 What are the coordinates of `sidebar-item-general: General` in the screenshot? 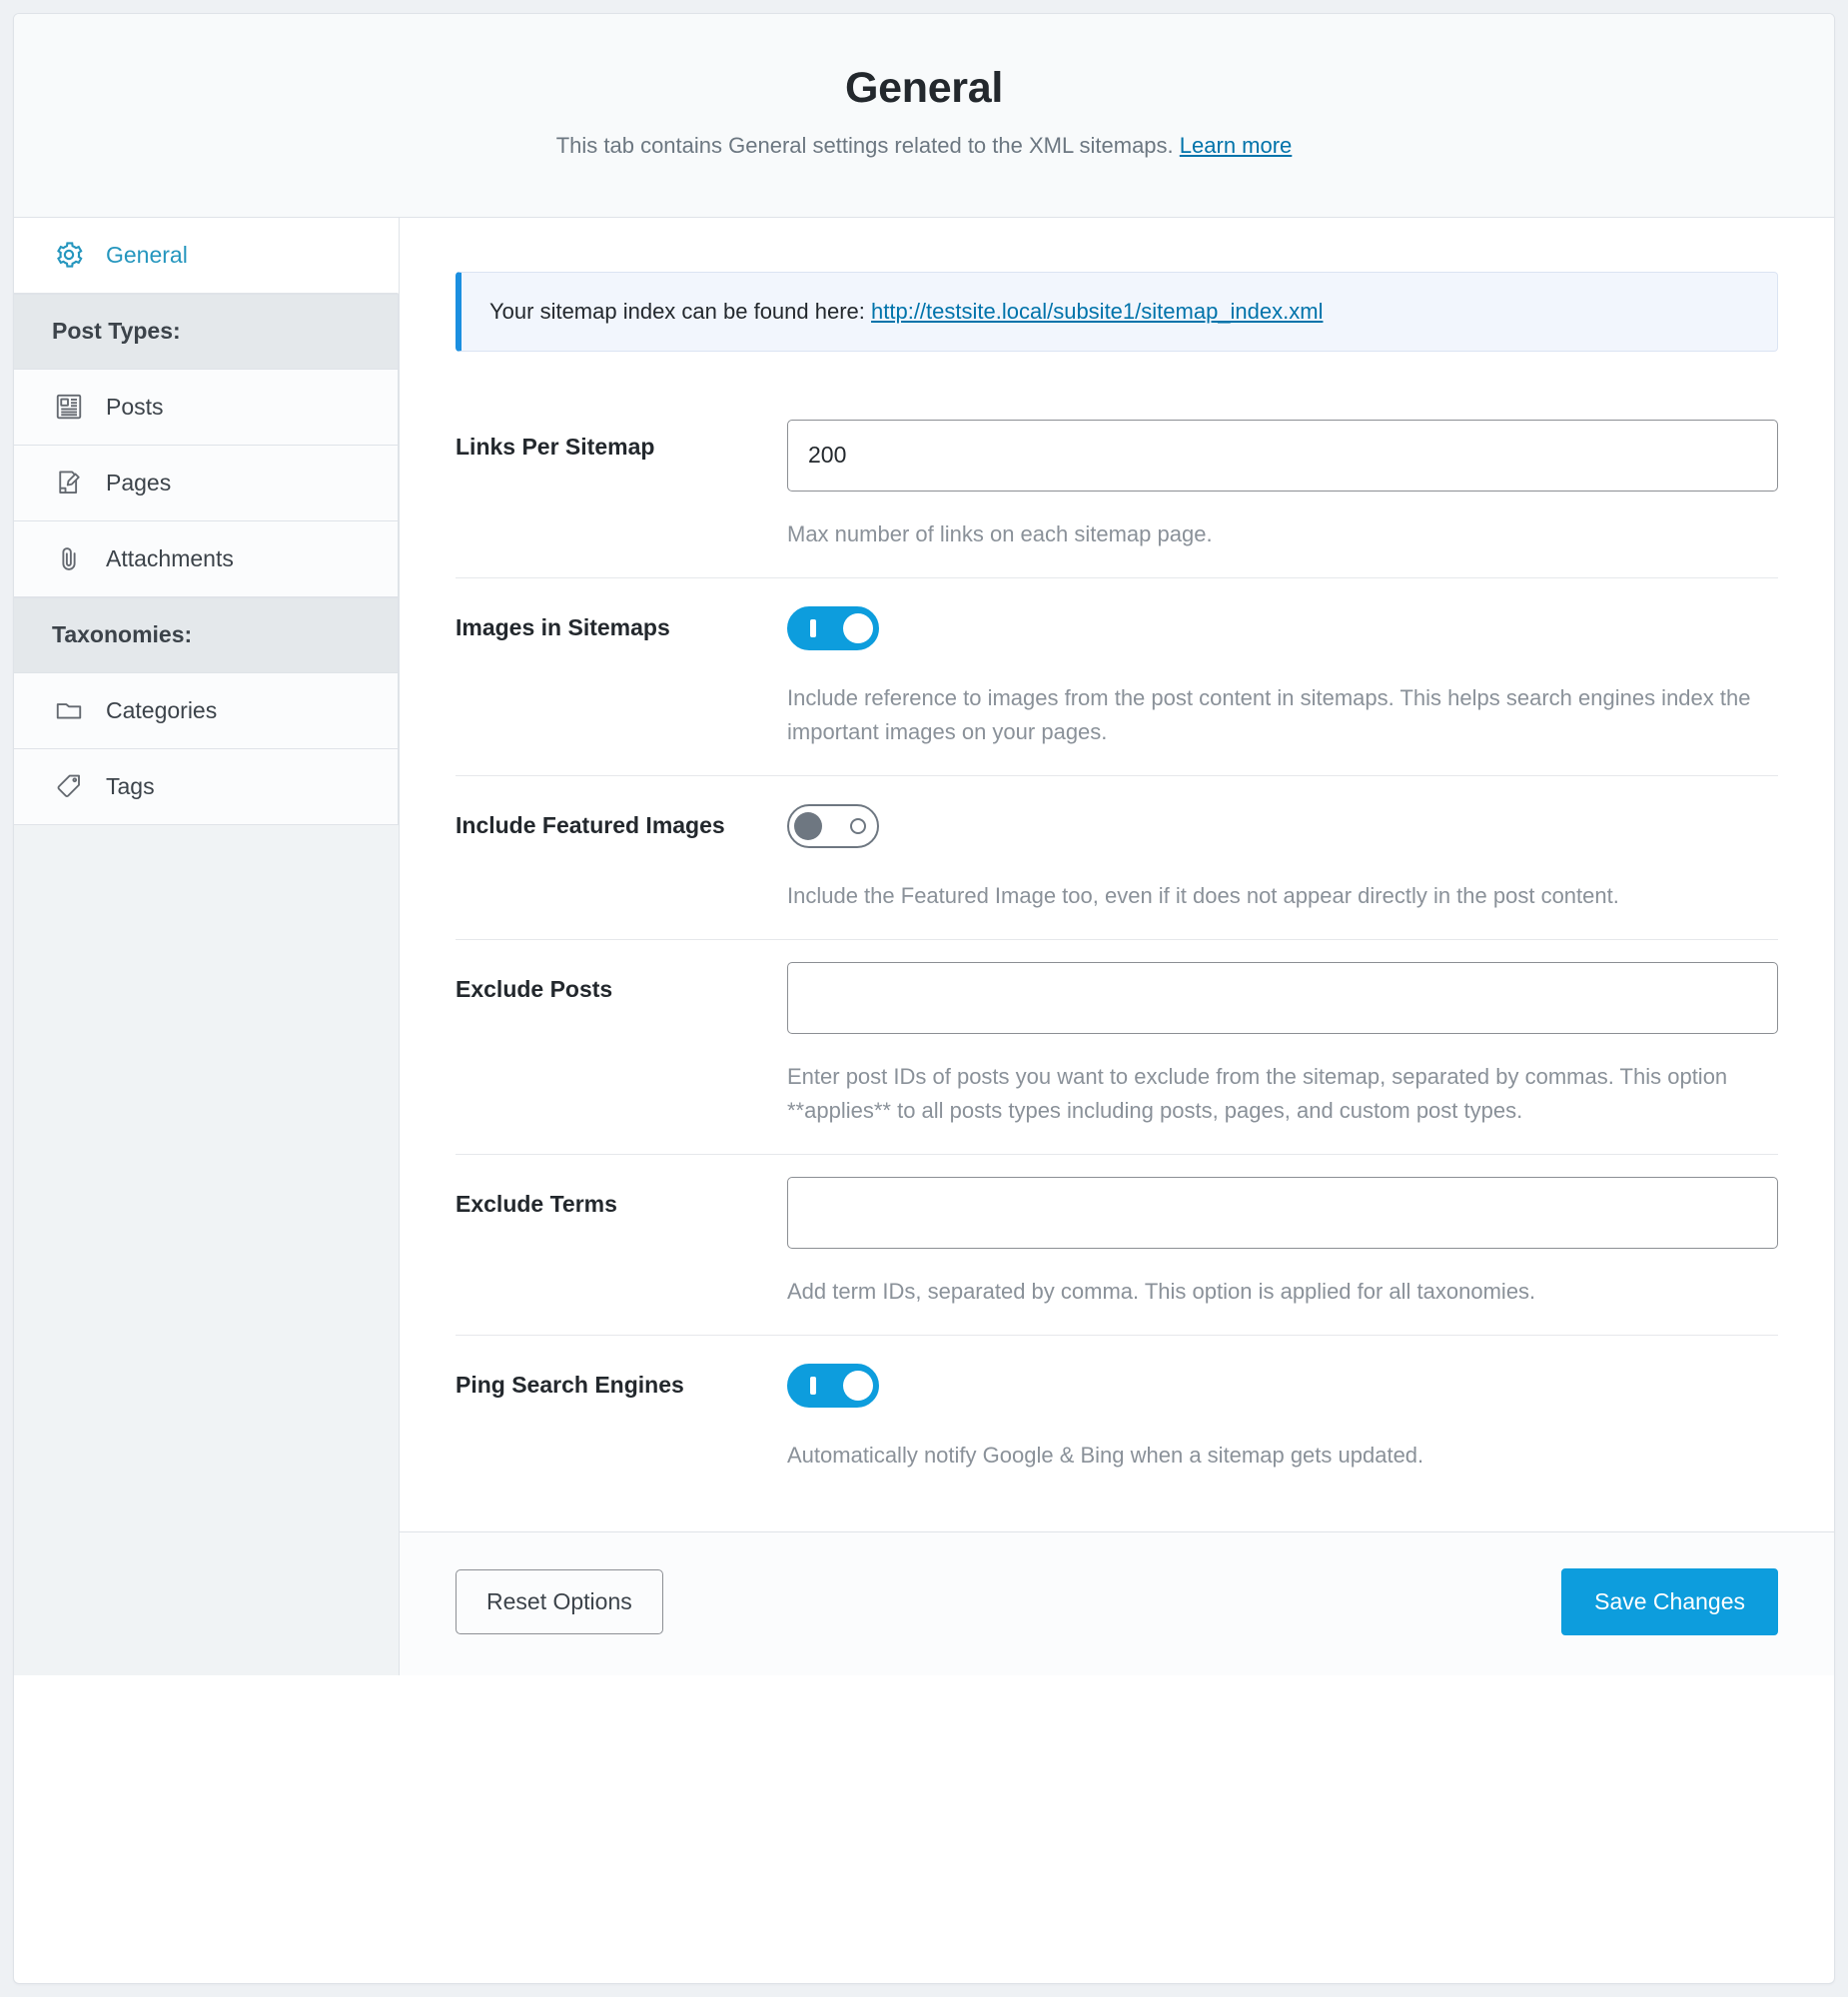 It's located at (206, 255).